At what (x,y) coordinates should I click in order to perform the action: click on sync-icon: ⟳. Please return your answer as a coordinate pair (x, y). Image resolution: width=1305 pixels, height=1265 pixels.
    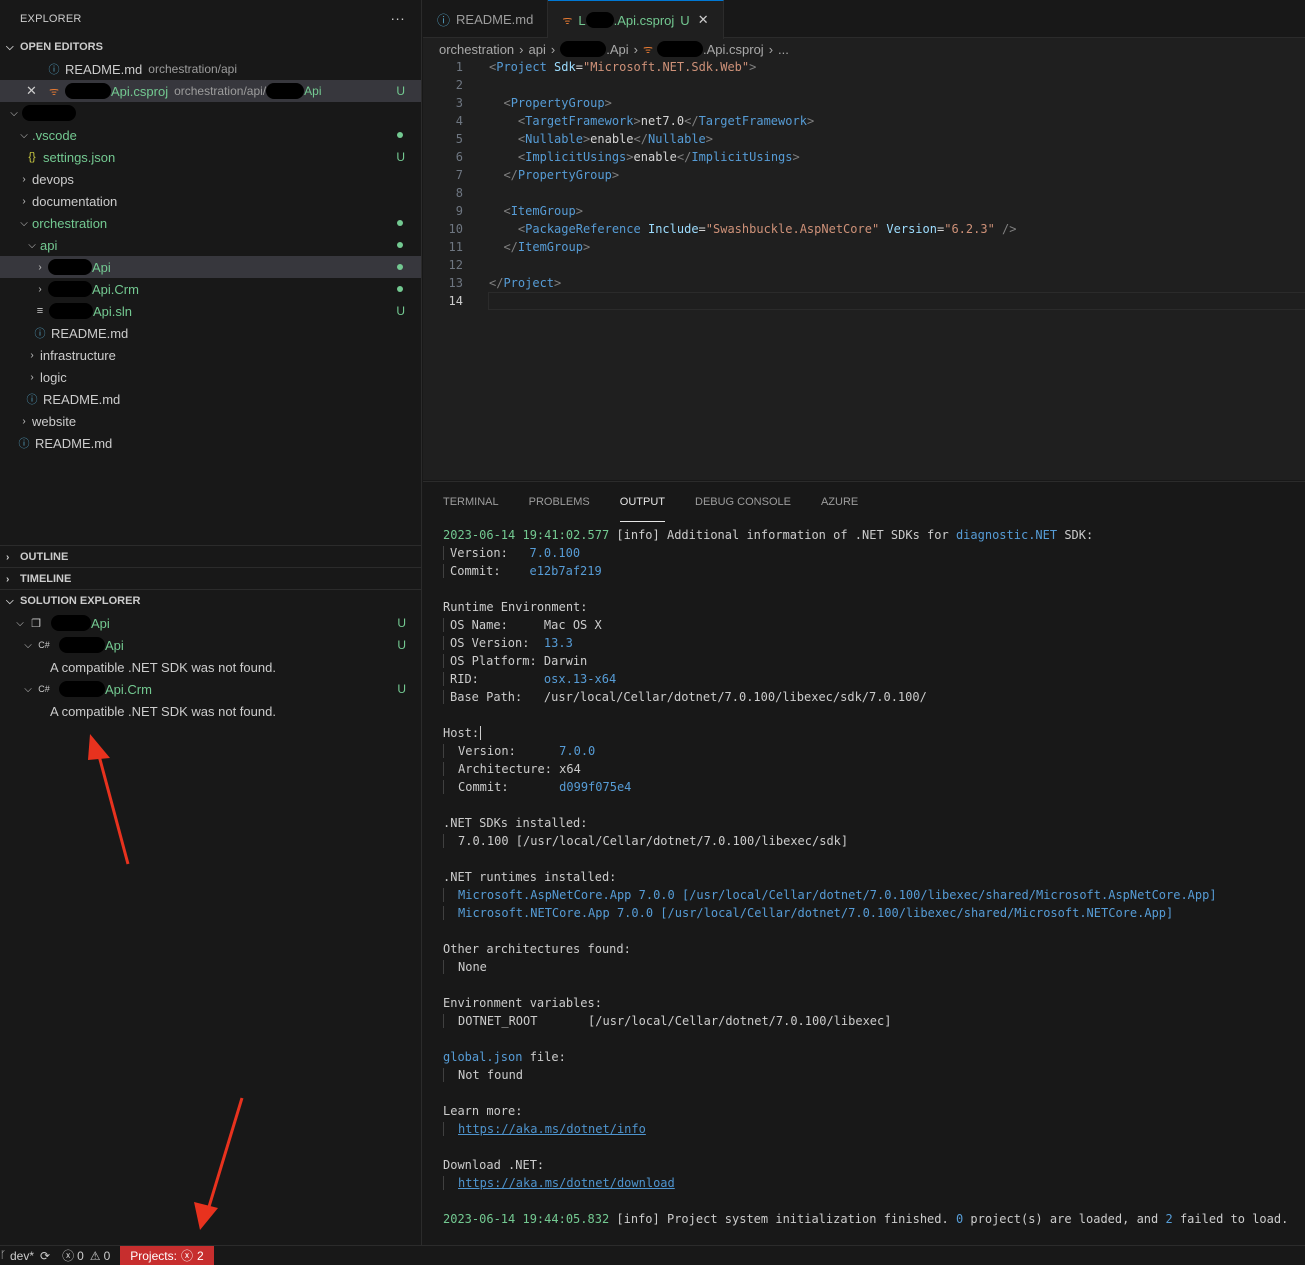
    Looking at the image, I should click on (45, 1256).